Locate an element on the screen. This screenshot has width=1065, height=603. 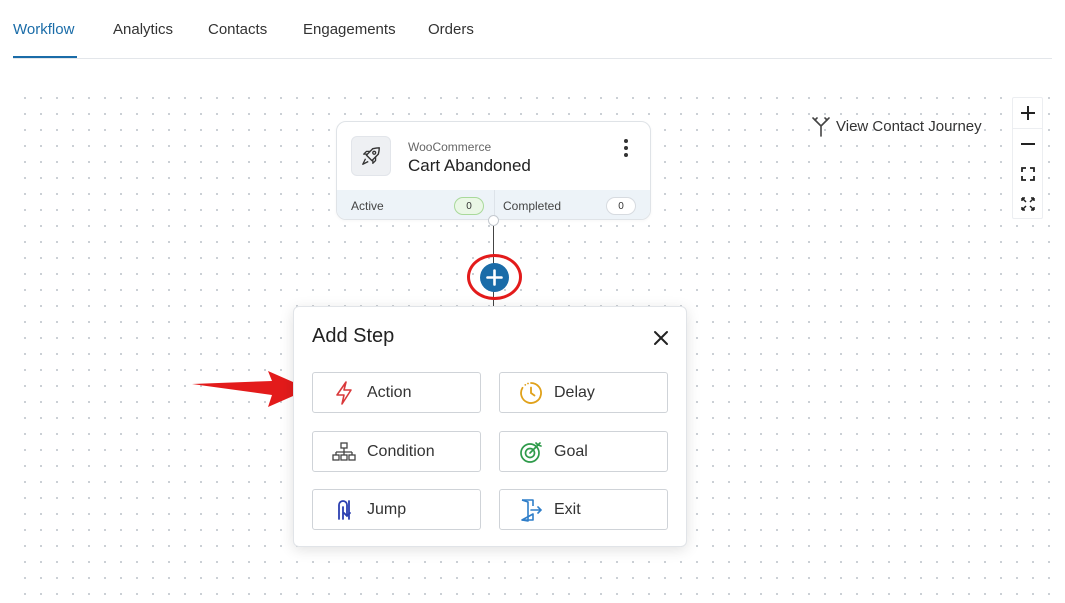
trigger-source: WooCommerce is located at coordinates (450, 147).